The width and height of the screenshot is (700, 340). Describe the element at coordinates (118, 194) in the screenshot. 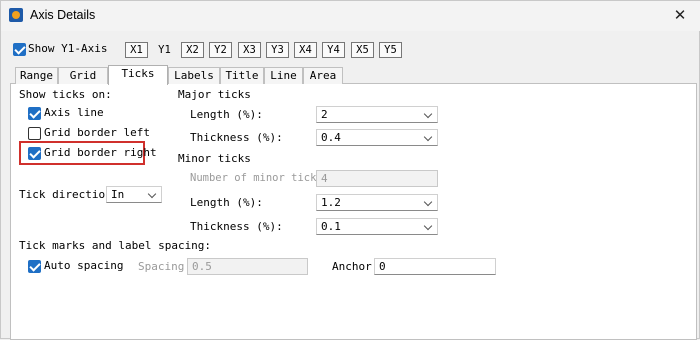

I see `tick-direction-value: In` at that location.